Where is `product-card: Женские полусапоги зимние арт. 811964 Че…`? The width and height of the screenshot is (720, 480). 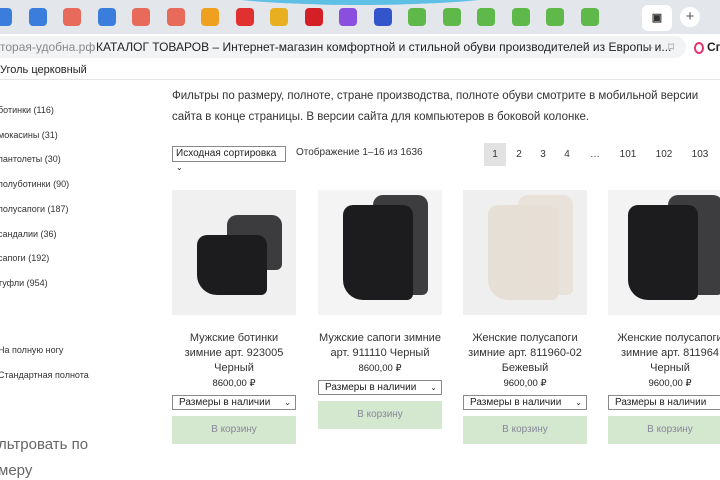 product-card: Женские полусапоги зимние арт. 811964 Че… is located at coordinates (664, 317).